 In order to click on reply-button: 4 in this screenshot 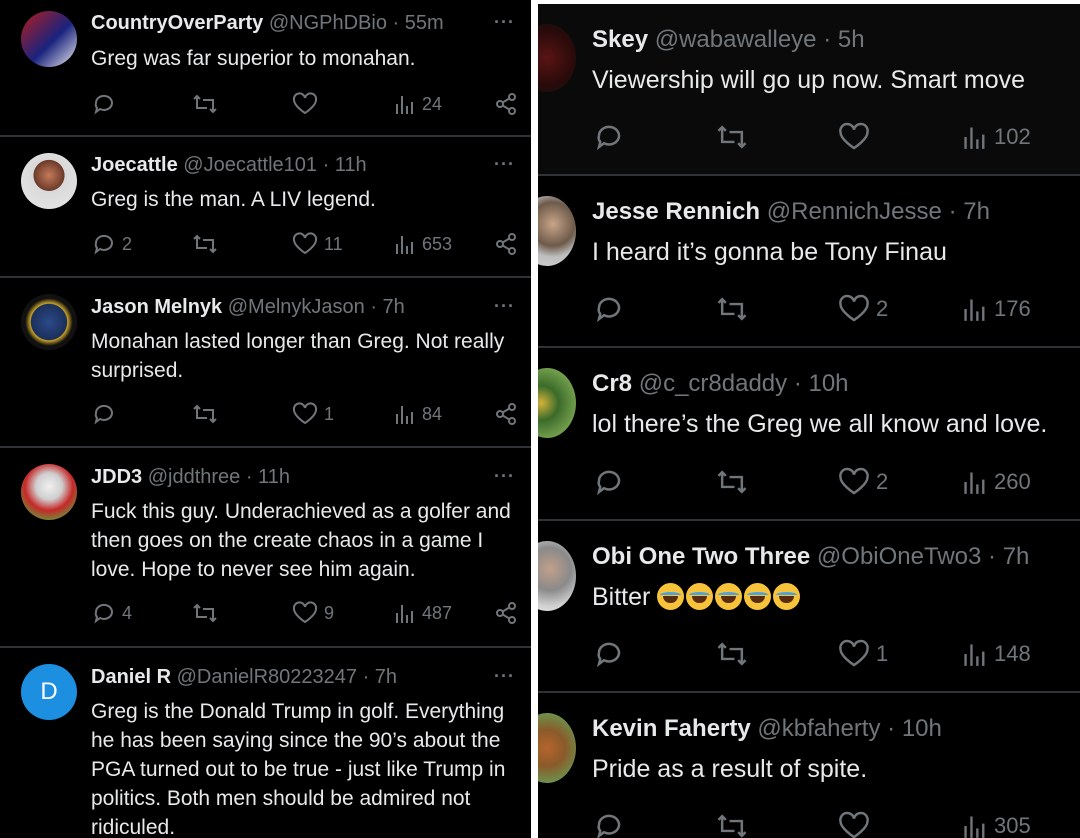, I will do `click(112, 613)`.